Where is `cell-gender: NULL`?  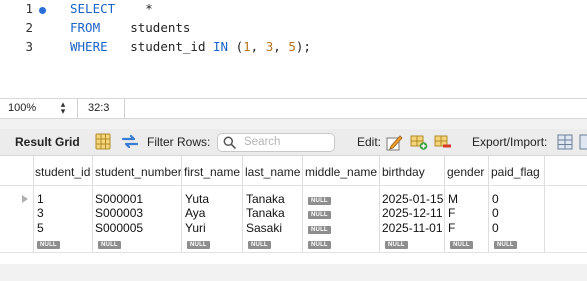
cell-gender: NULL is located at coordinates (461, 243).